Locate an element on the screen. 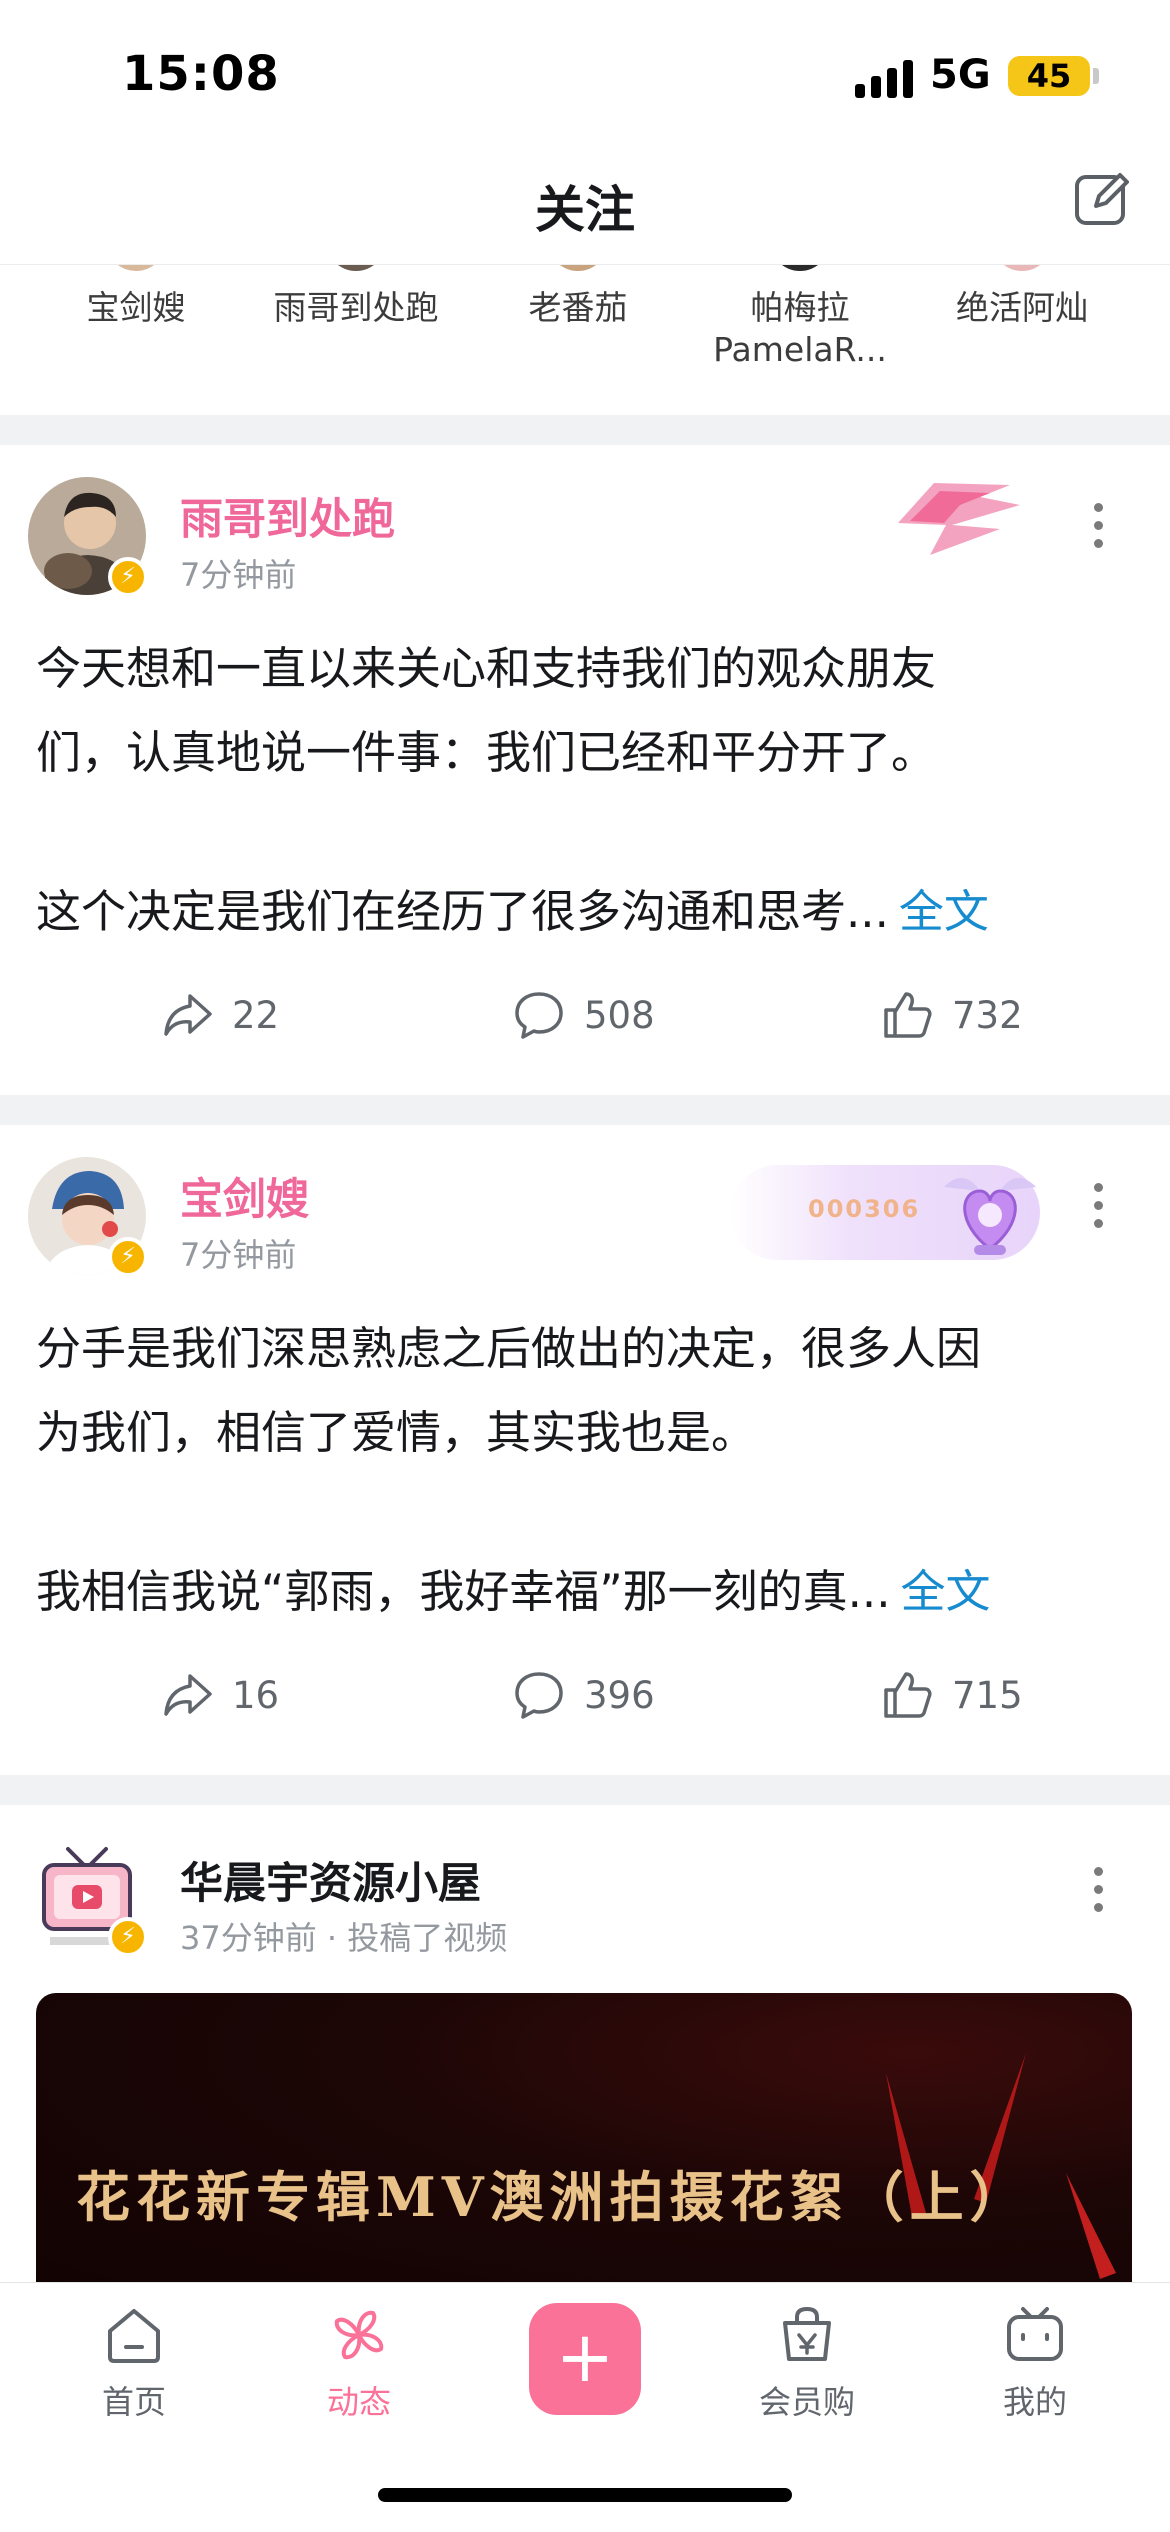 The height and width of the screenshot is (2532, 1170). pinwheel-icon is located at coordinates (359, 2335).